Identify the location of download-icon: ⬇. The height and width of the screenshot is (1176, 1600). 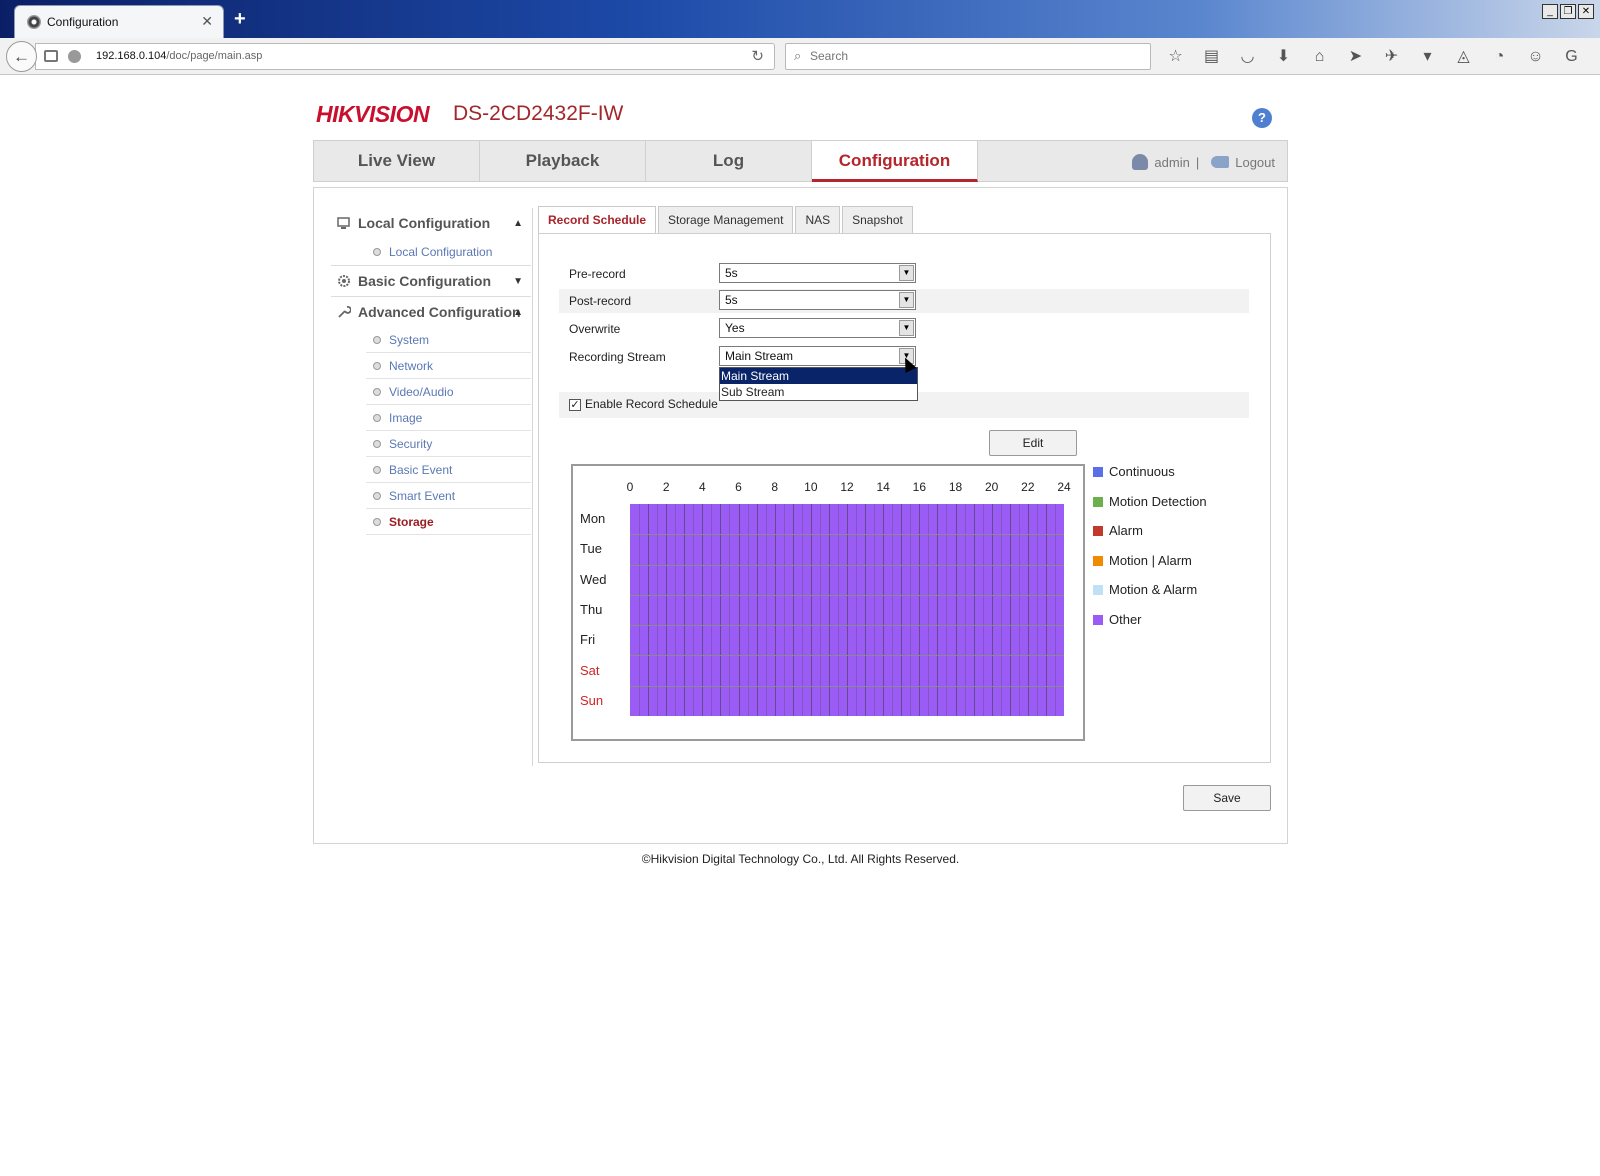
(1283, 57).